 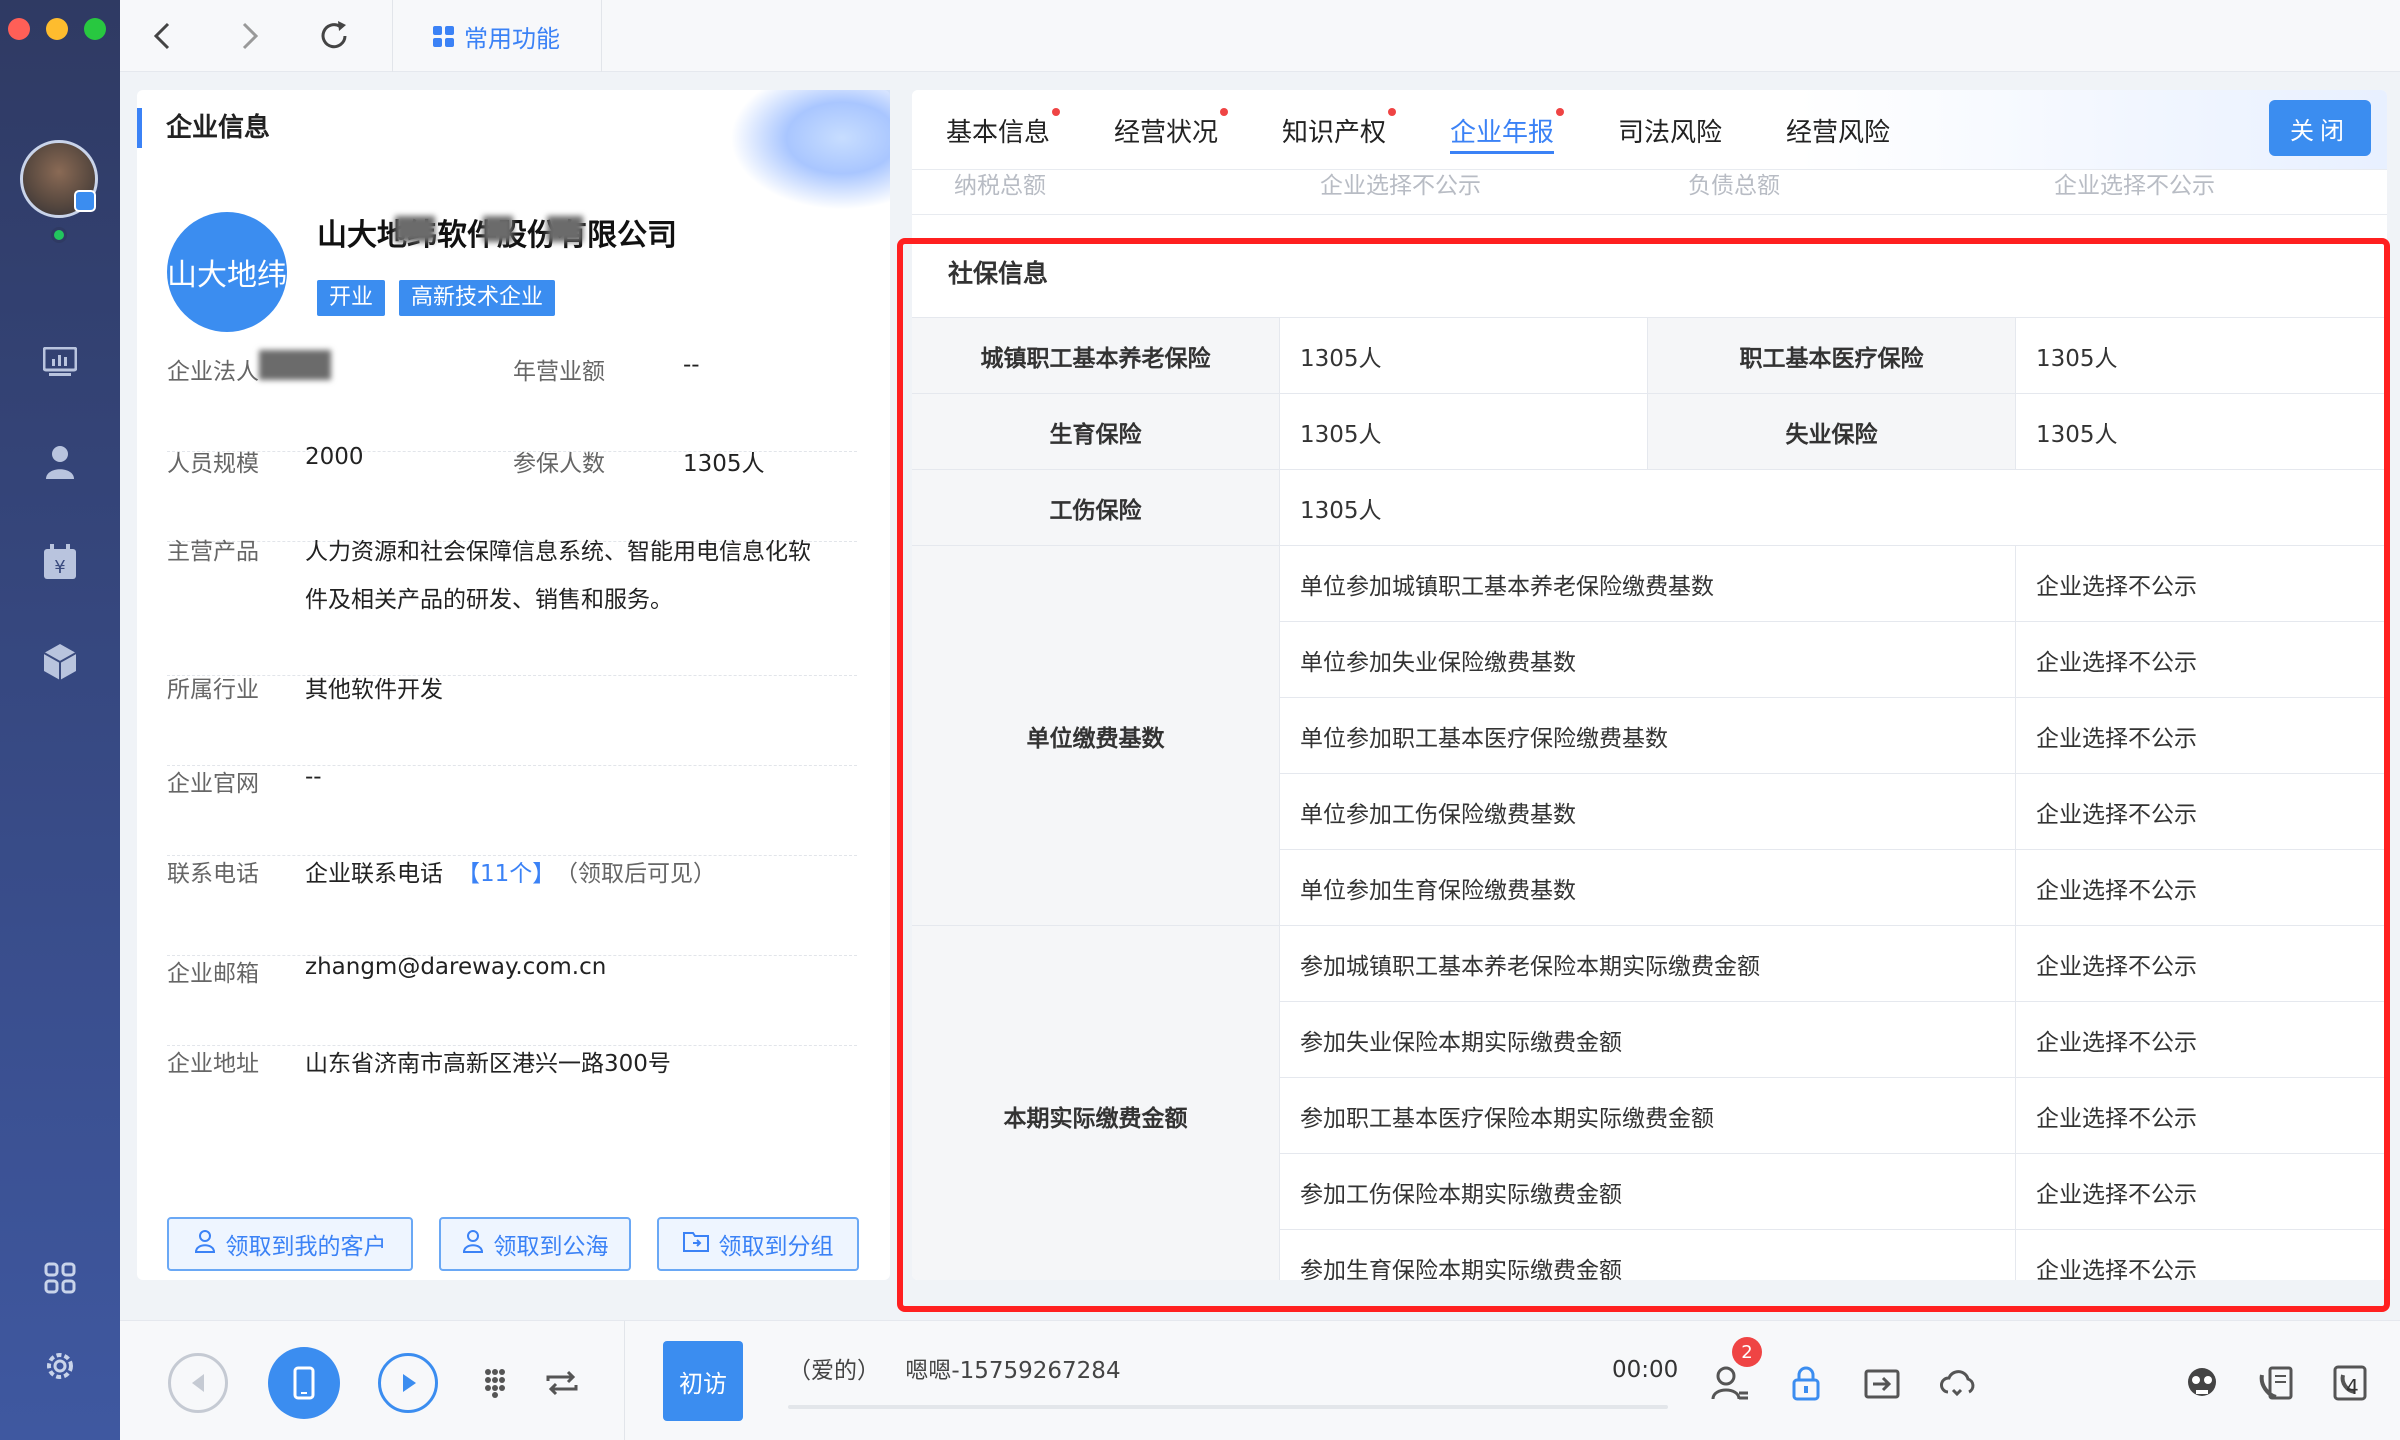 What do you see at coordinates (1166, 133) in the screenshot?
I see `tab-label: 经营状况` at bounding box center [1166, 133].